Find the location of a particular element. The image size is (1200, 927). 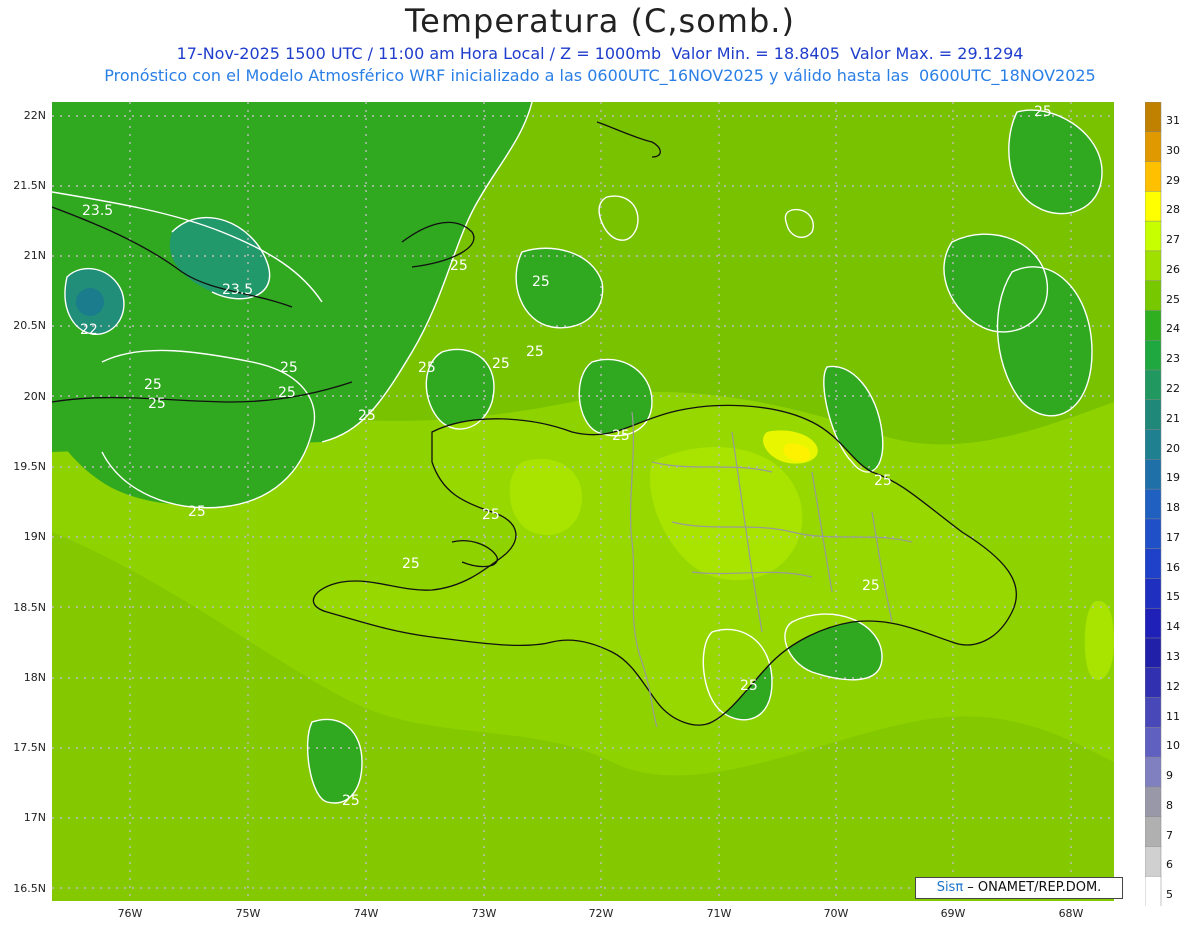

legend-level-label: 27 is located at coordinates (1173, 240).